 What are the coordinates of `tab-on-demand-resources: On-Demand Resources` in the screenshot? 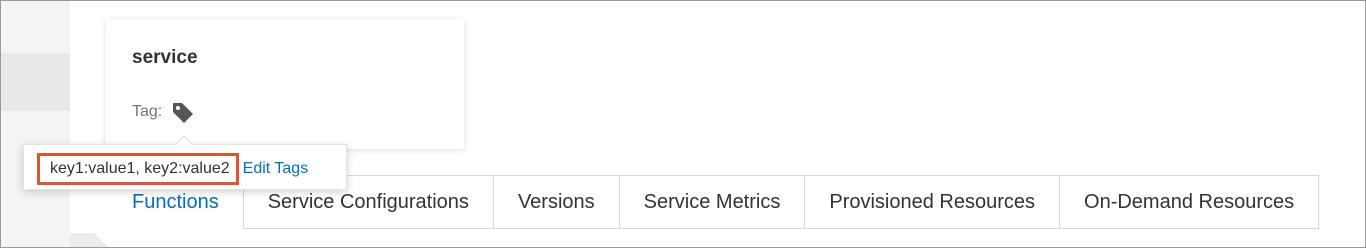 It's located at (1190, 202).